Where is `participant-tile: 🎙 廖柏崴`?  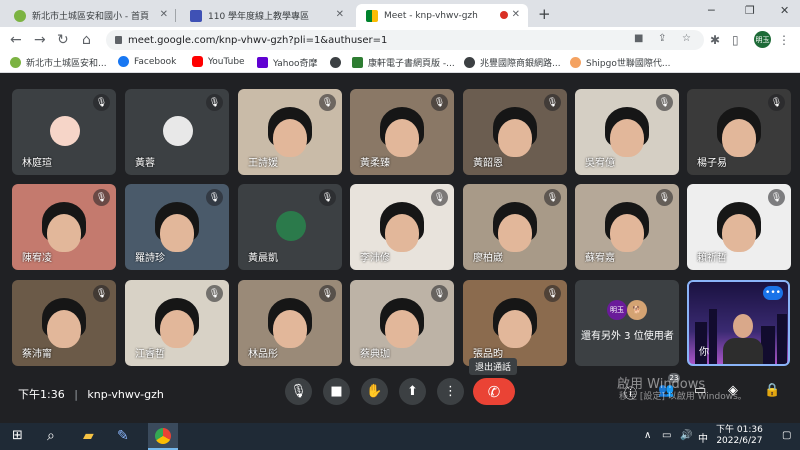 participant-tile: 🎙 廖柏崴 is located at coordinates (515, 227).